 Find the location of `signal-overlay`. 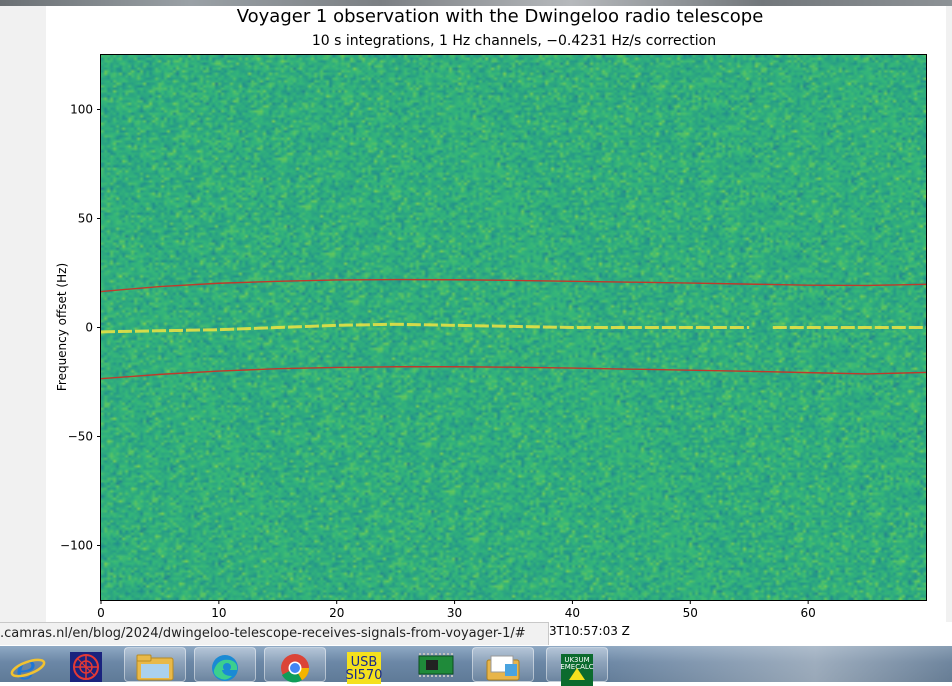

signal-overlay is located at coordinates (513, 329).